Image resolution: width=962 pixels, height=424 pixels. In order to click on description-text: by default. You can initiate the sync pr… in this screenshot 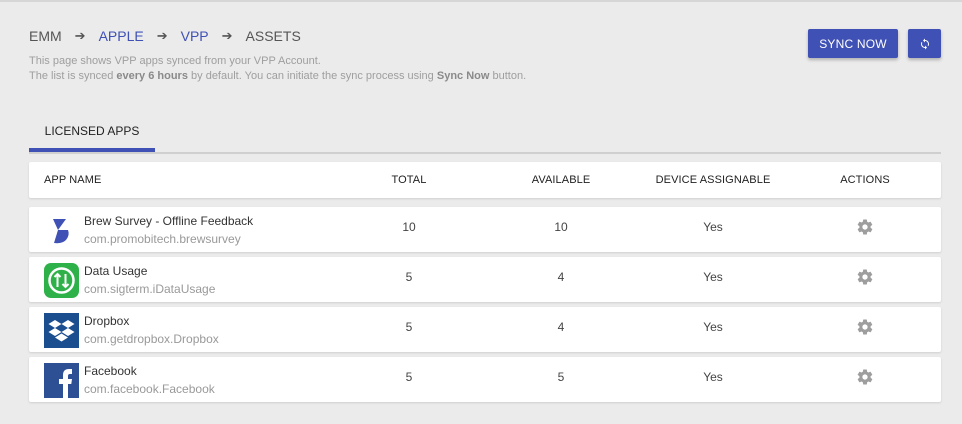, I will do `click(312, 76)`.